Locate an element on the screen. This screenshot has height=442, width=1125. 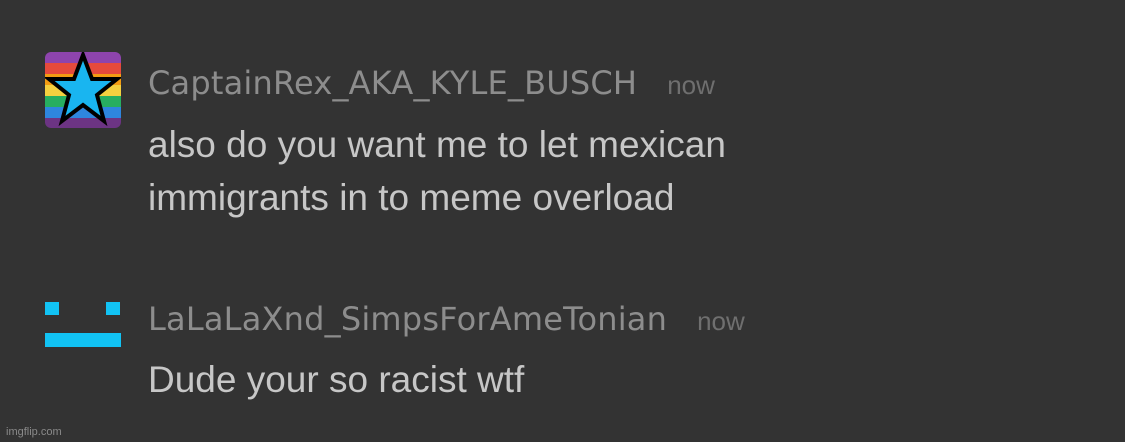
username: LaLaLaXnd_SimpsForAmeTonian is located at coordinates (407, 319).